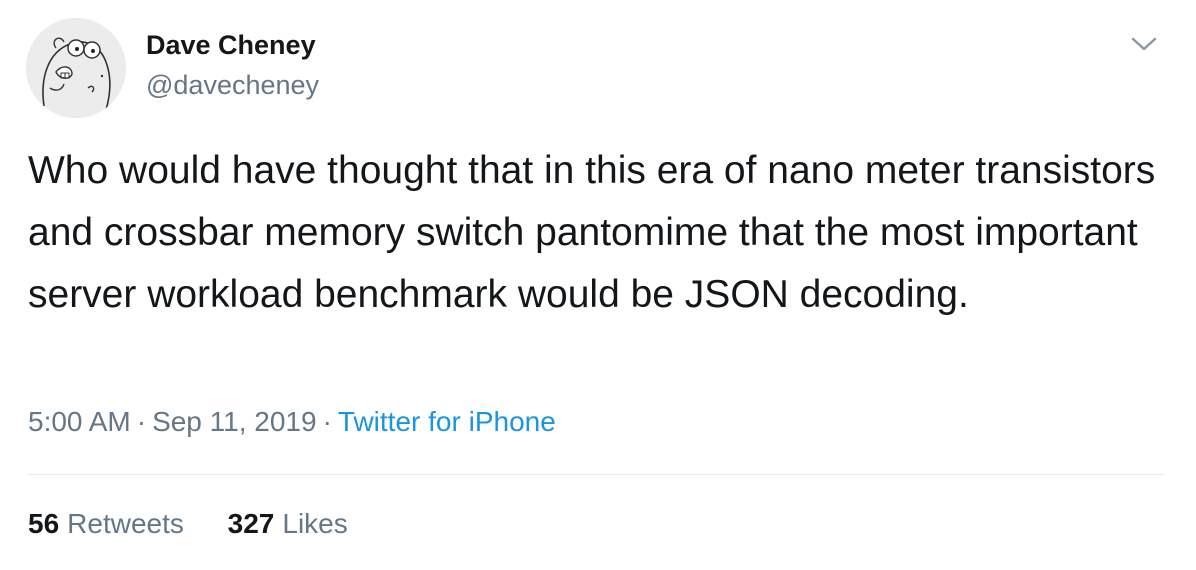 The image size is (1196, 570). I want to click on likes-count: 327, so click(251, 523).